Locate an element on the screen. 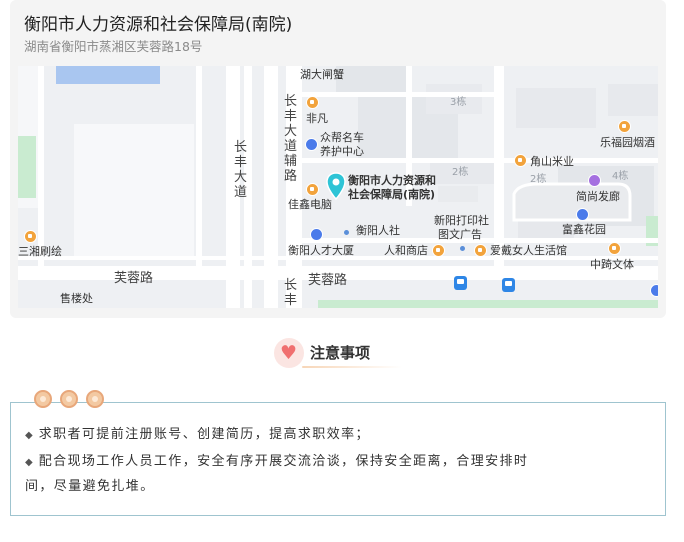 This screenshot has height=542, width=684. road-furong-left: 芙蓉路 is located at coordinates (134, 278).